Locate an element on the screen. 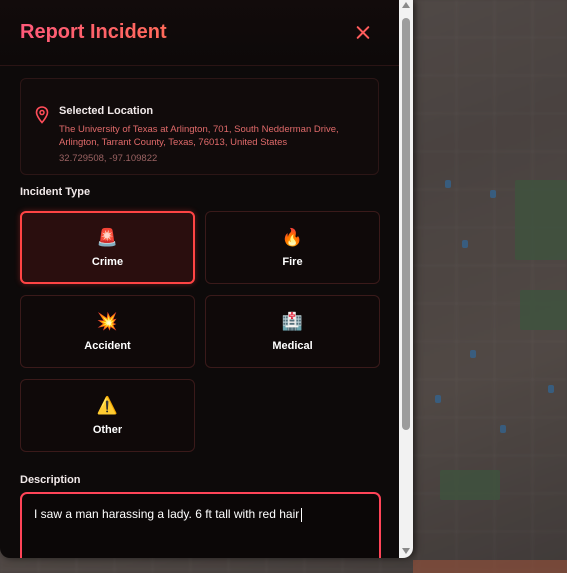 This screenshot has width=567, height=573. panel-header: Report Incident is located at coordinates (206, 33).